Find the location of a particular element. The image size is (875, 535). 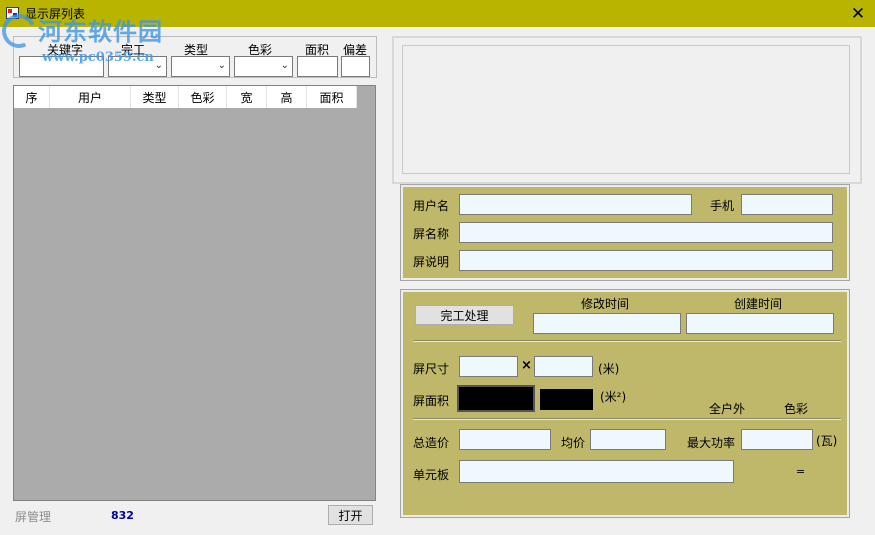

title-bar: 显示屏列表 ✕ is located at coordinates (437, 13).